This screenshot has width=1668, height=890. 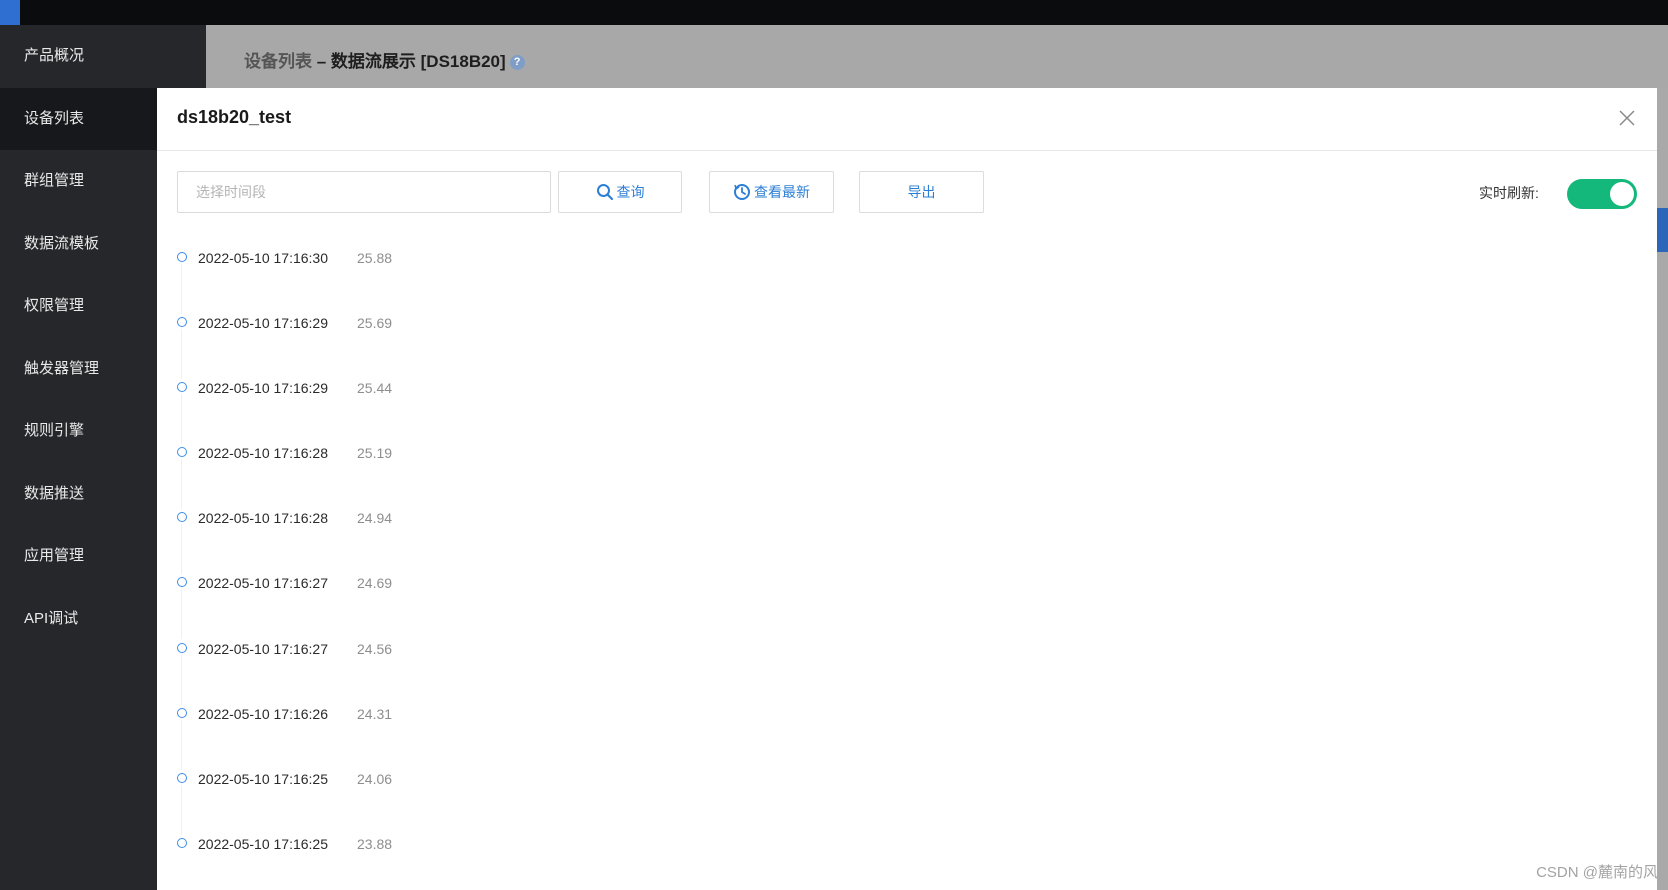 What do you see at coordinates (877, 739) in the screenshot?
I see `timeline-item: 2022-05-10 17:16:26 24.31` at bounding box center [877, 739].